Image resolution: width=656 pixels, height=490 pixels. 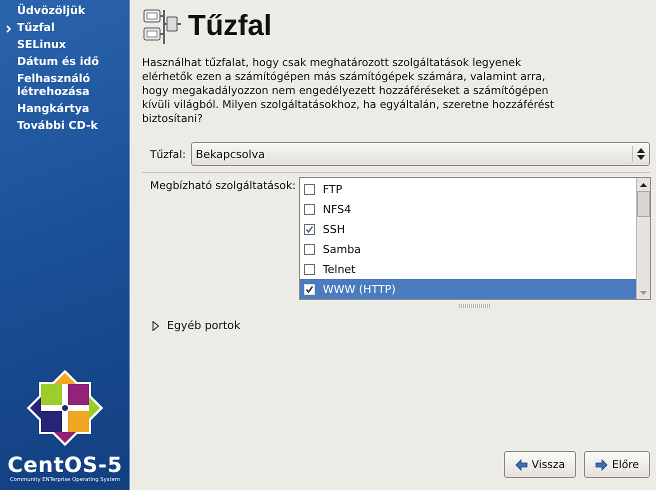 What do you see at coordinates (223, 186) in the screenshot?
I see `services-label: Megbízható szolgáltatások:` at bounding box center [223, 186].